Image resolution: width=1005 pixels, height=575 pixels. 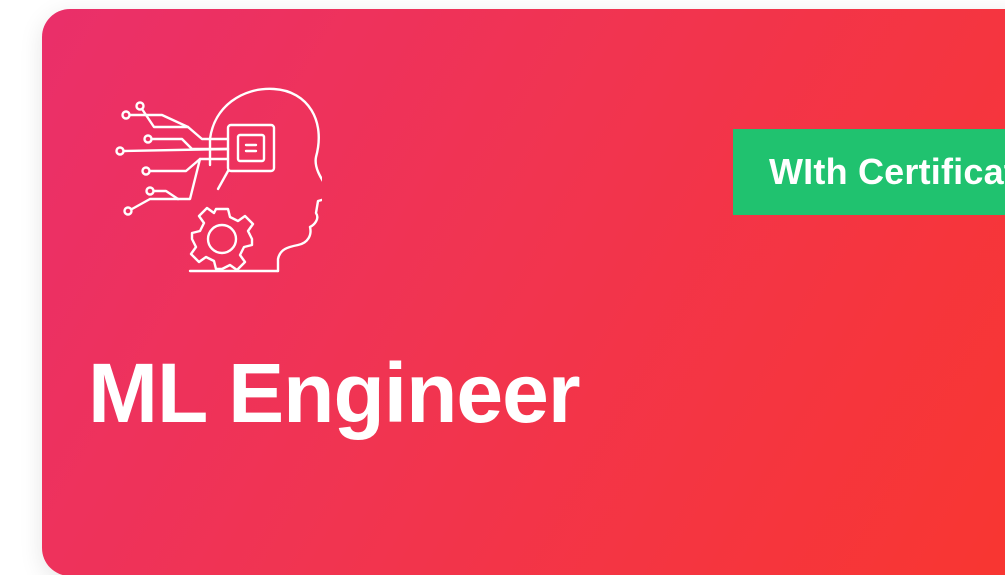 What do you see at coordinates (869, 172) in the screenshot?
I see `certificate-badge: WIth Certificate` at bounding box center [869, 172].